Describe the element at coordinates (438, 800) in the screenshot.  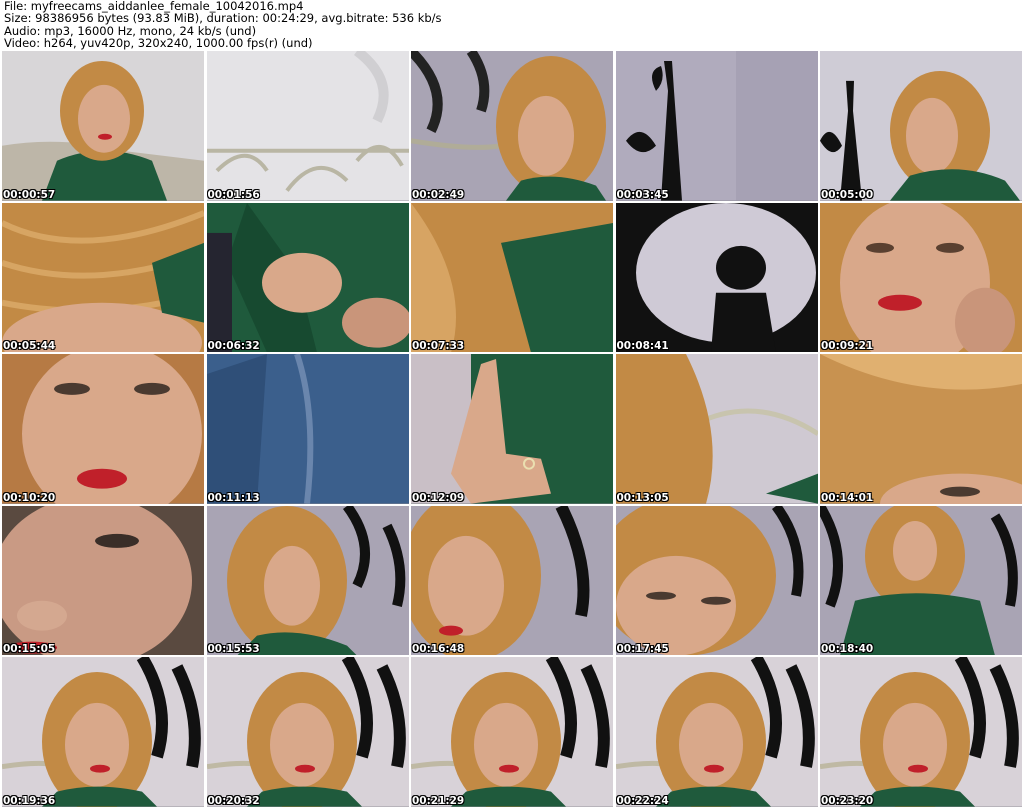
I see `thumbnail-timestamp: 00:21:29` at that location.